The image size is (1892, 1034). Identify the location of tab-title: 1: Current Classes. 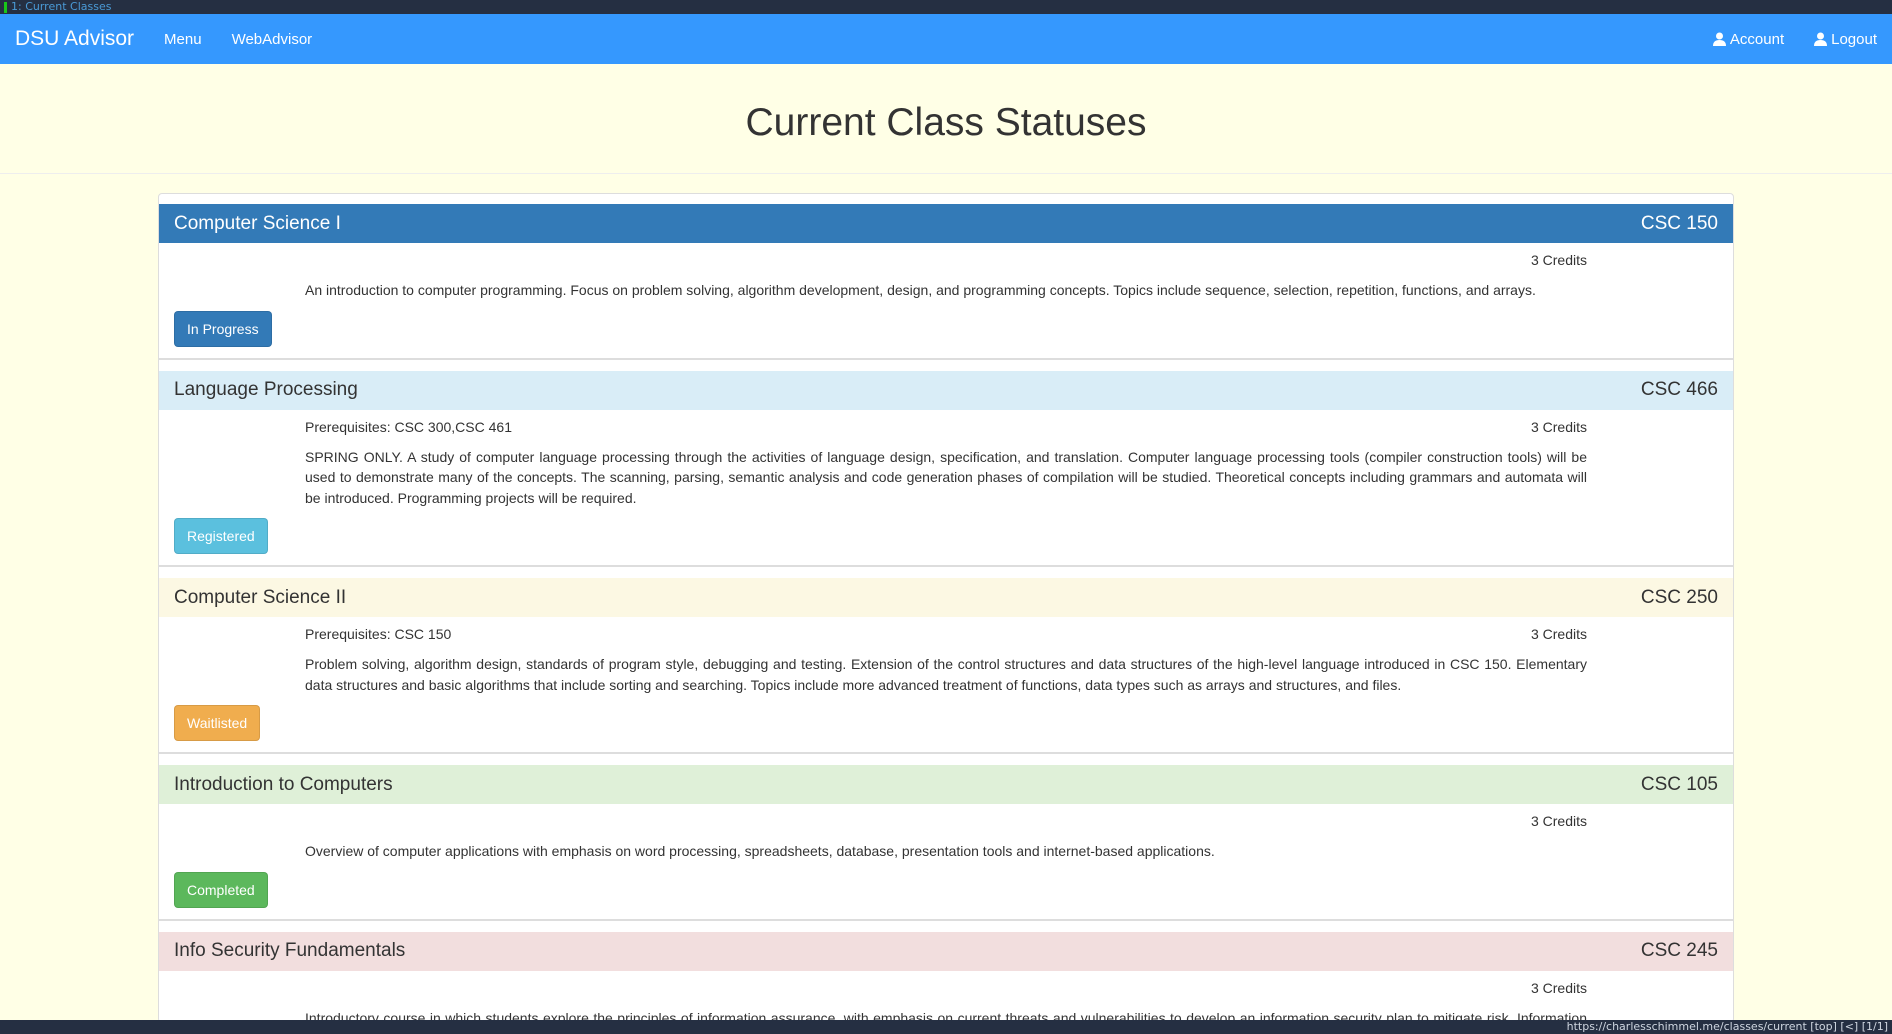
(61, 7).